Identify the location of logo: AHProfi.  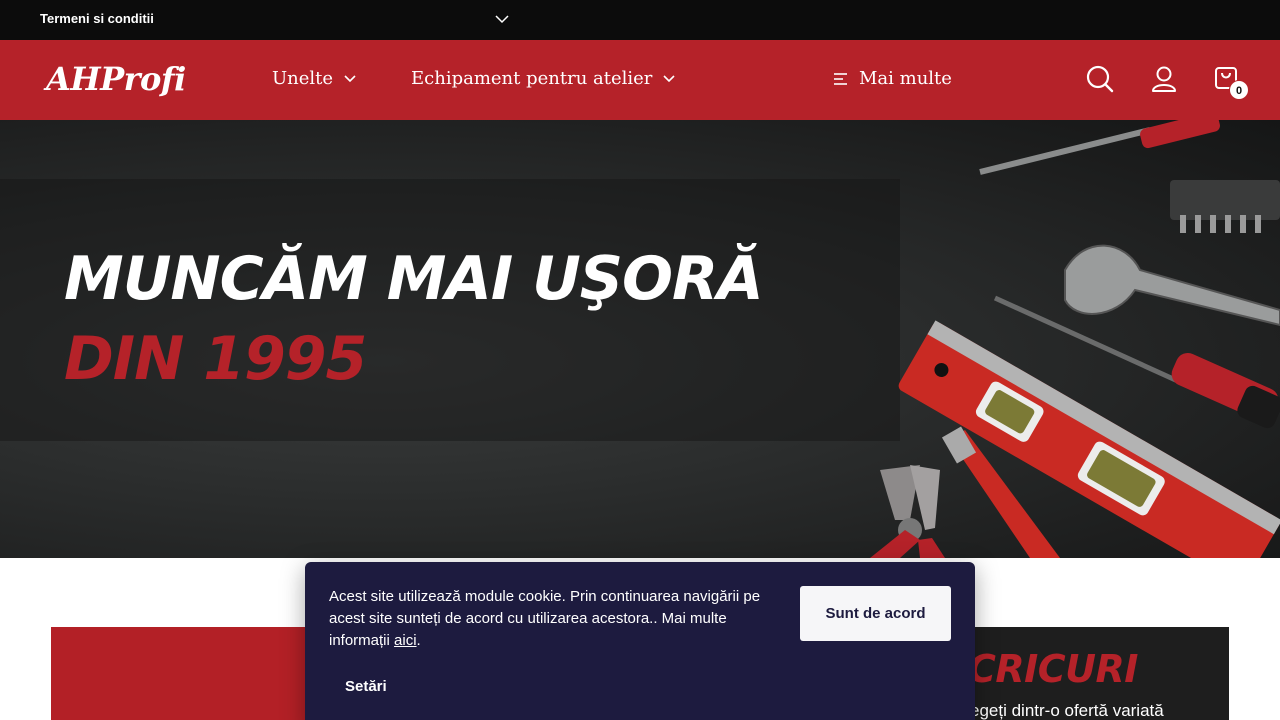
(116, 79).